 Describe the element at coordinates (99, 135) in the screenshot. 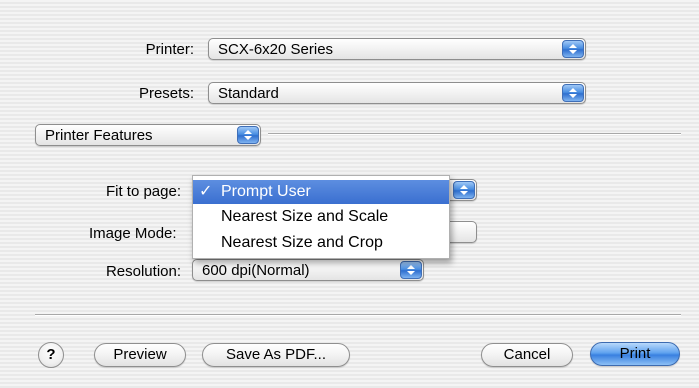

I see `panel-value: Printer Features` at that location.